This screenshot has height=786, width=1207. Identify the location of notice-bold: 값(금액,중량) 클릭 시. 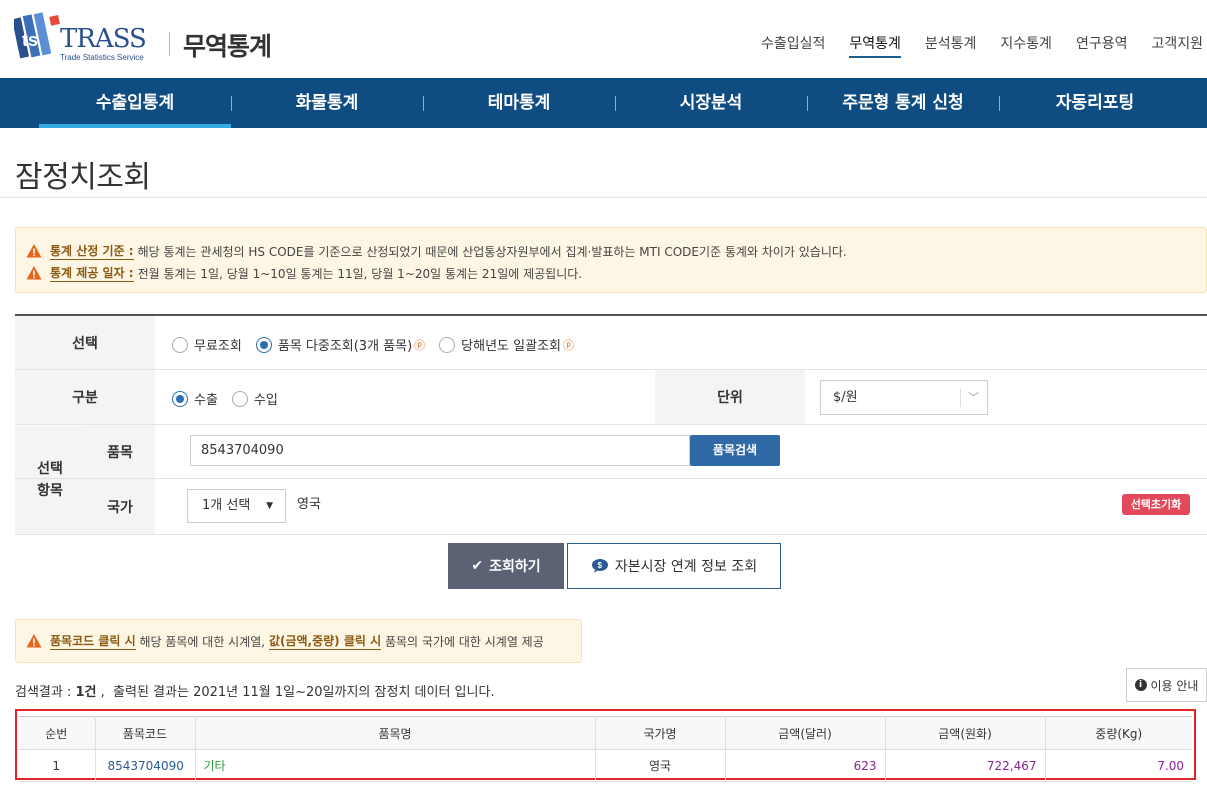
(325, 642).